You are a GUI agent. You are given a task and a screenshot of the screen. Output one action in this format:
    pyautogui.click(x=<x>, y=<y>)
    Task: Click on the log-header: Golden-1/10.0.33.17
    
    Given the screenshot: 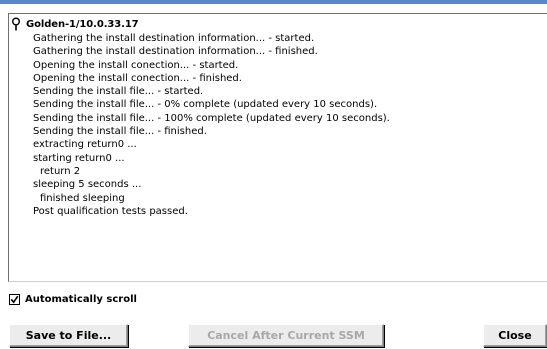 What is the action you would take?
    pyautogui.click(x=74, y=24)
    